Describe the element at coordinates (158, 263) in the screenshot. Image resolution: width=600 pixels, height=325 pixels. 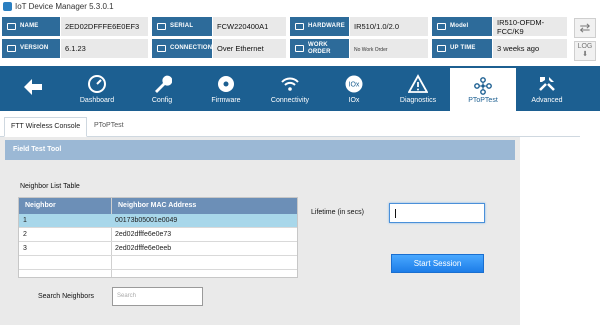
I see `table-row-empty` at that location.